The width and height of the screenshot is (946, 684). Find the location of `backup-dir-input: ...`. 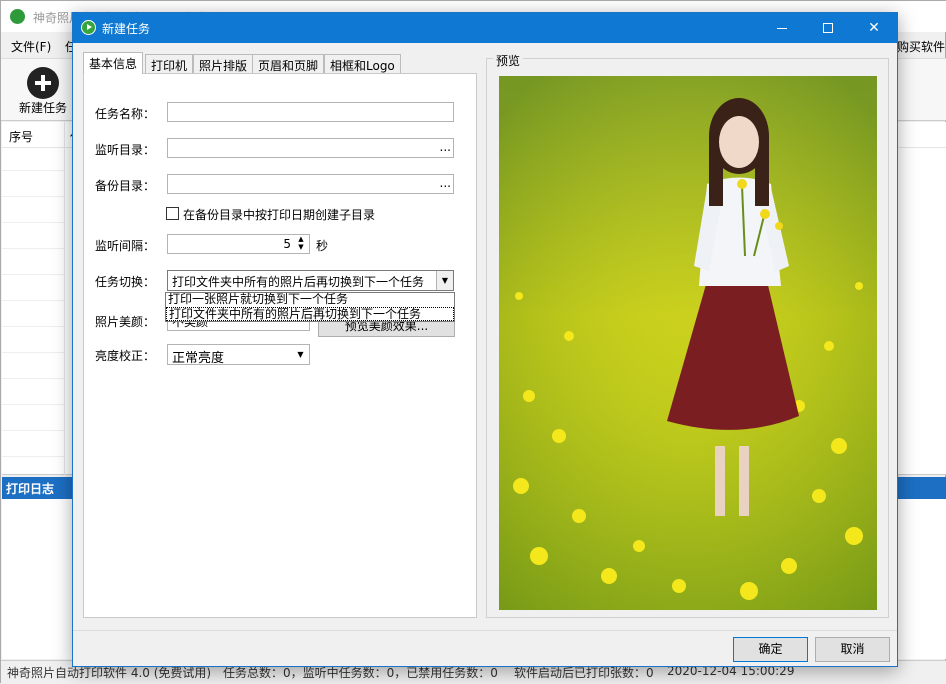

backup-dir-input: ... is located at coordinates (310, 184).